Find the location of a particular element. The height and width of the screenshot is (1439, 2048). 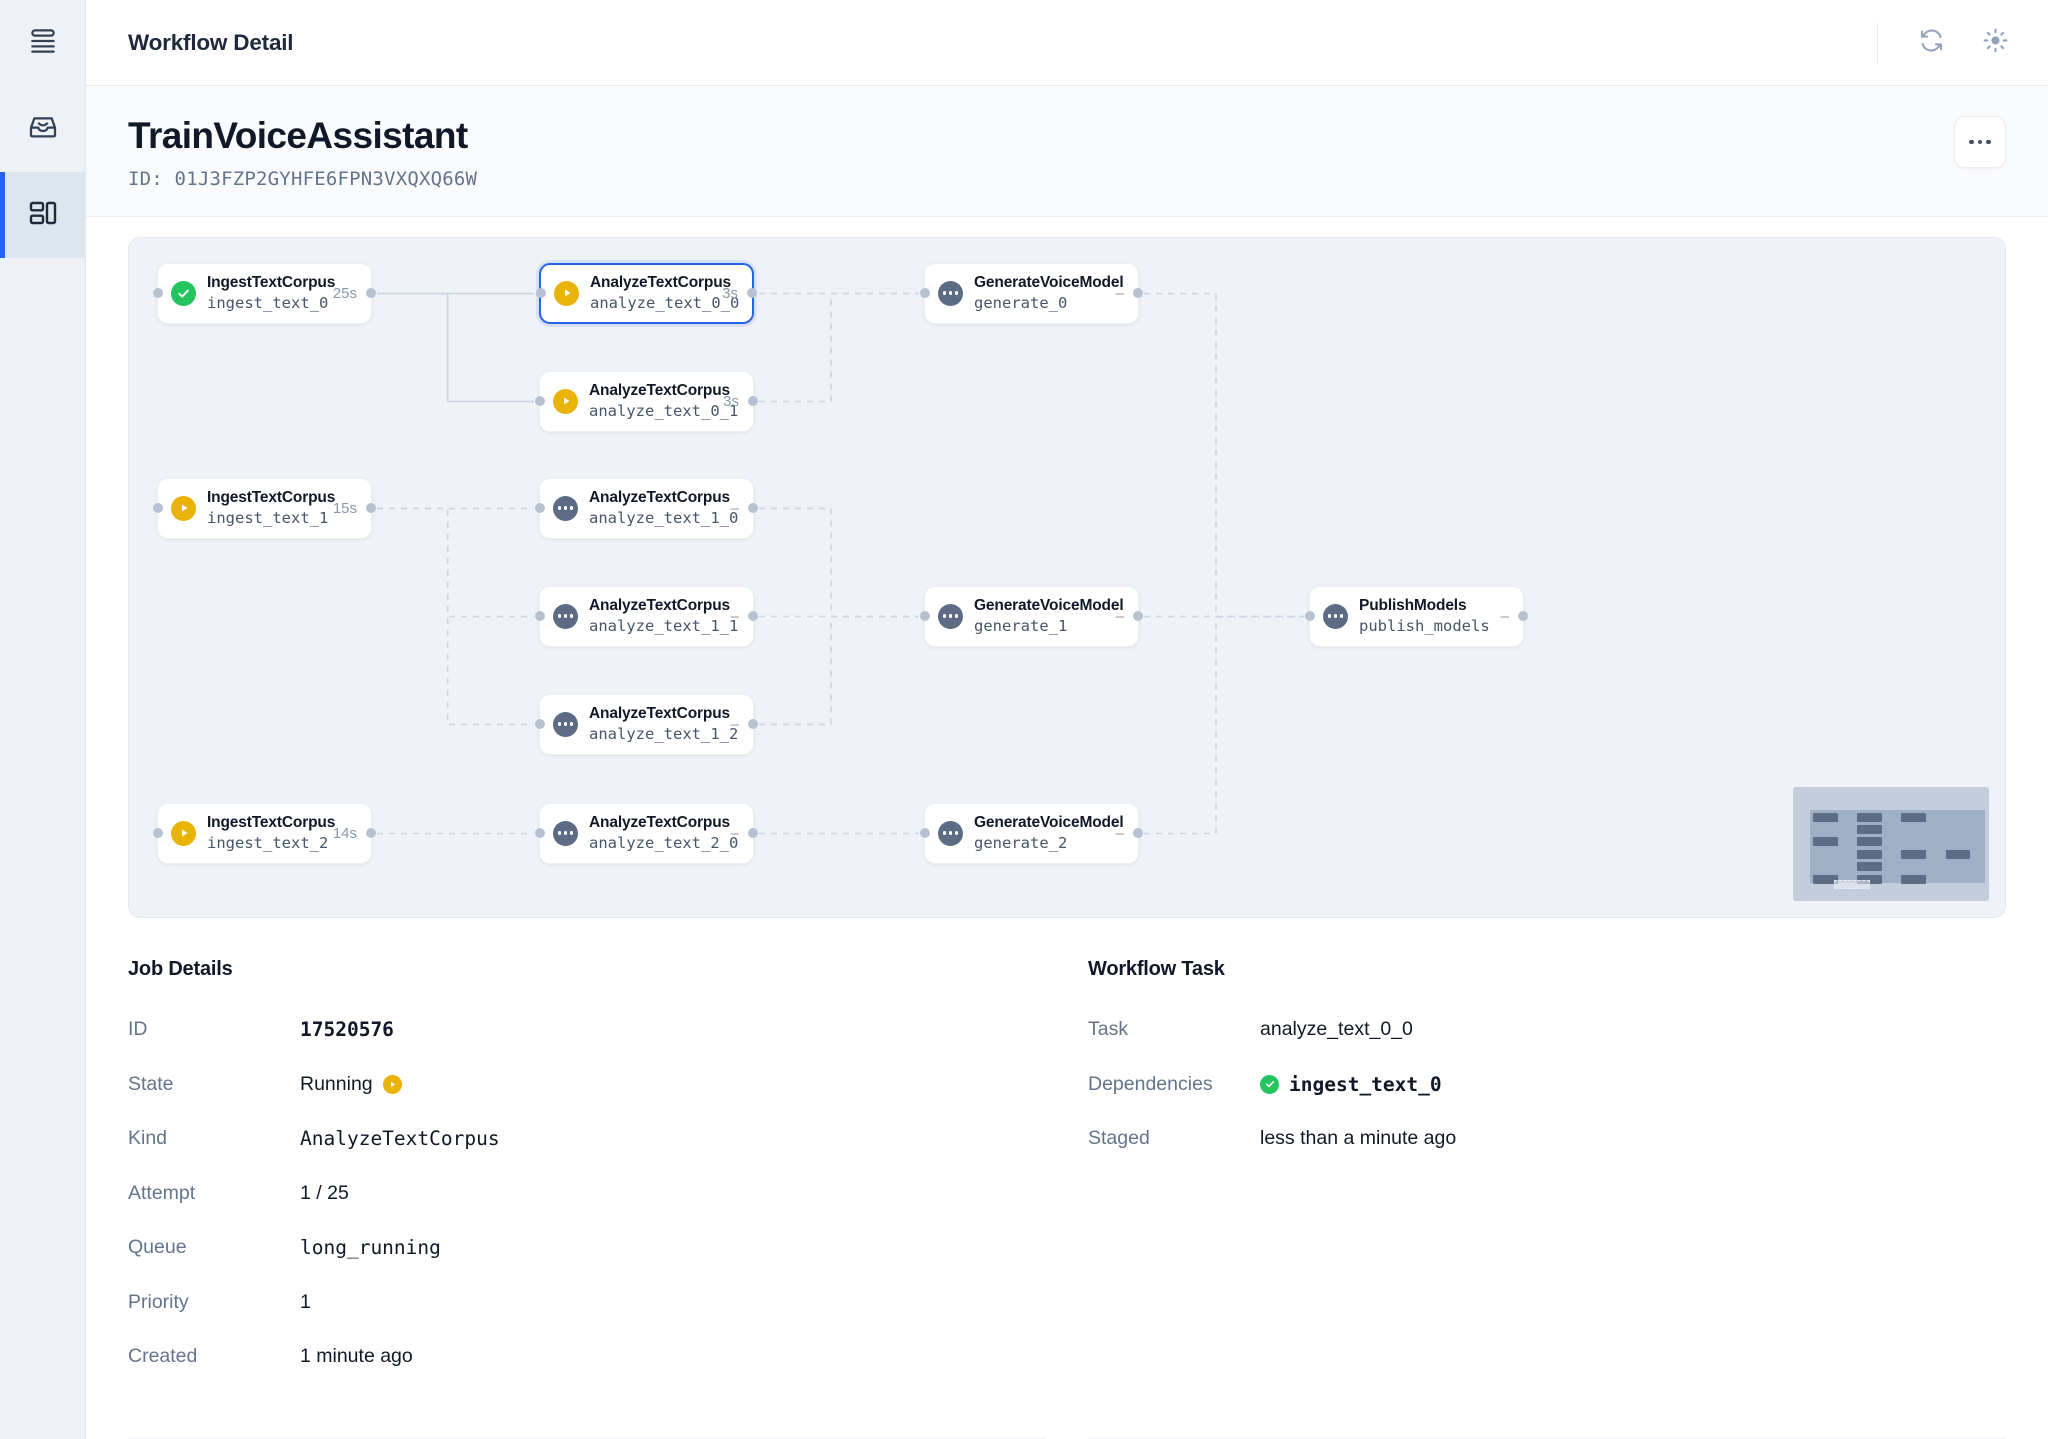

node-name: analyze_text_0_1 is located at coordinates (664, 410).